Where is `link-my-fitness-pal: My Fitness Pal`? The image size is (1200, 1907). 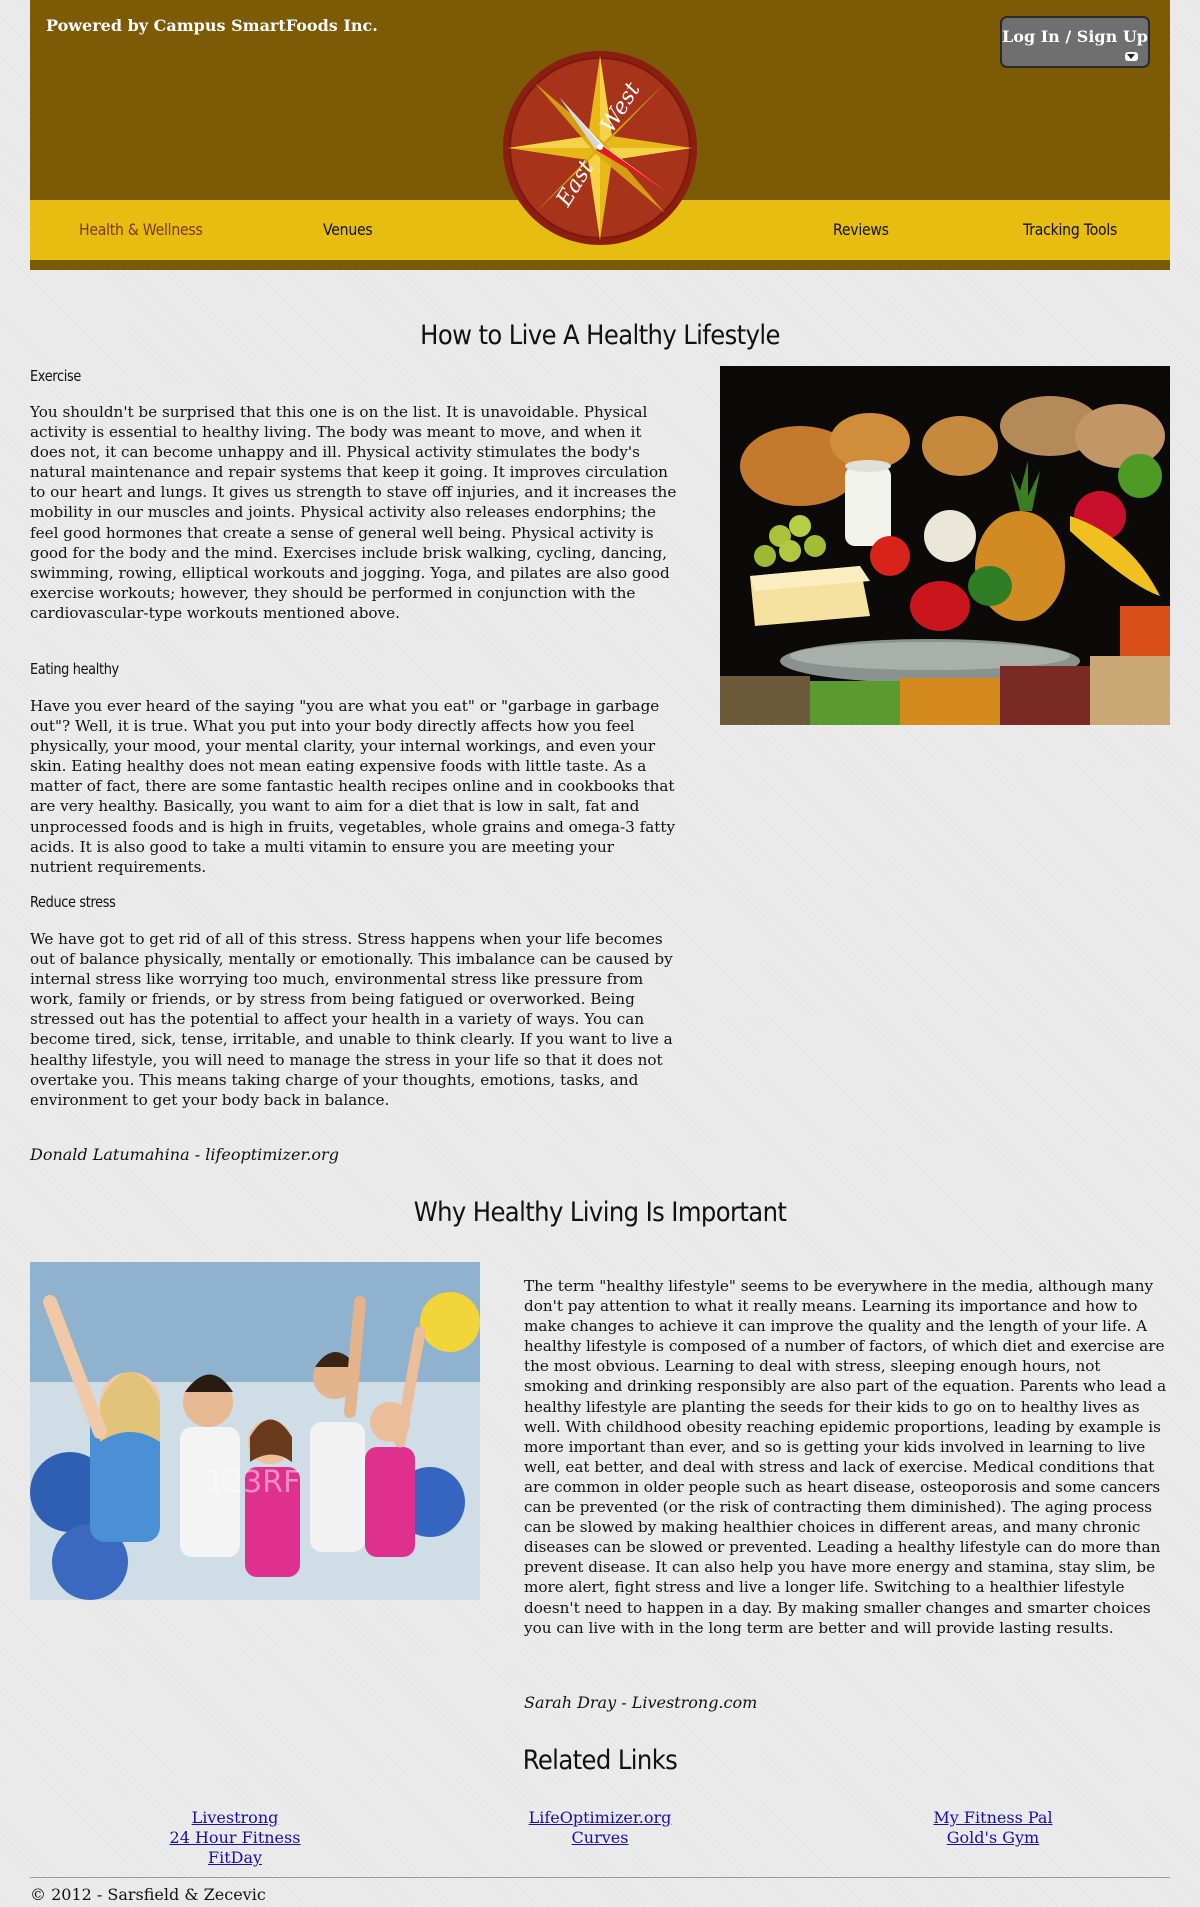
link-my-fitness-pal: My Fitness Pal is located at coordinates (993, 1818).